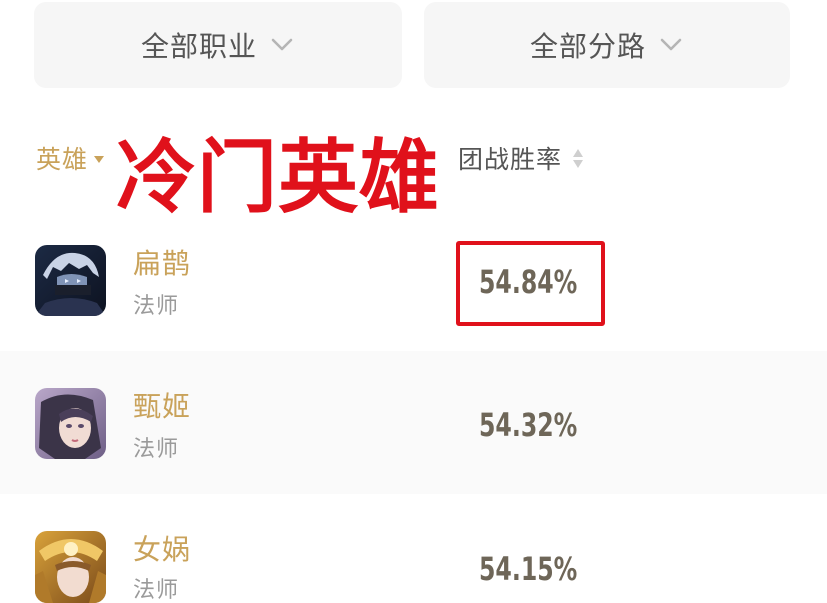 This screenshot has width=827, height=603. Describe the element at coordinates (278, 177) in the screenshot. I see `annotation-text: 冷门英雄` at that location.